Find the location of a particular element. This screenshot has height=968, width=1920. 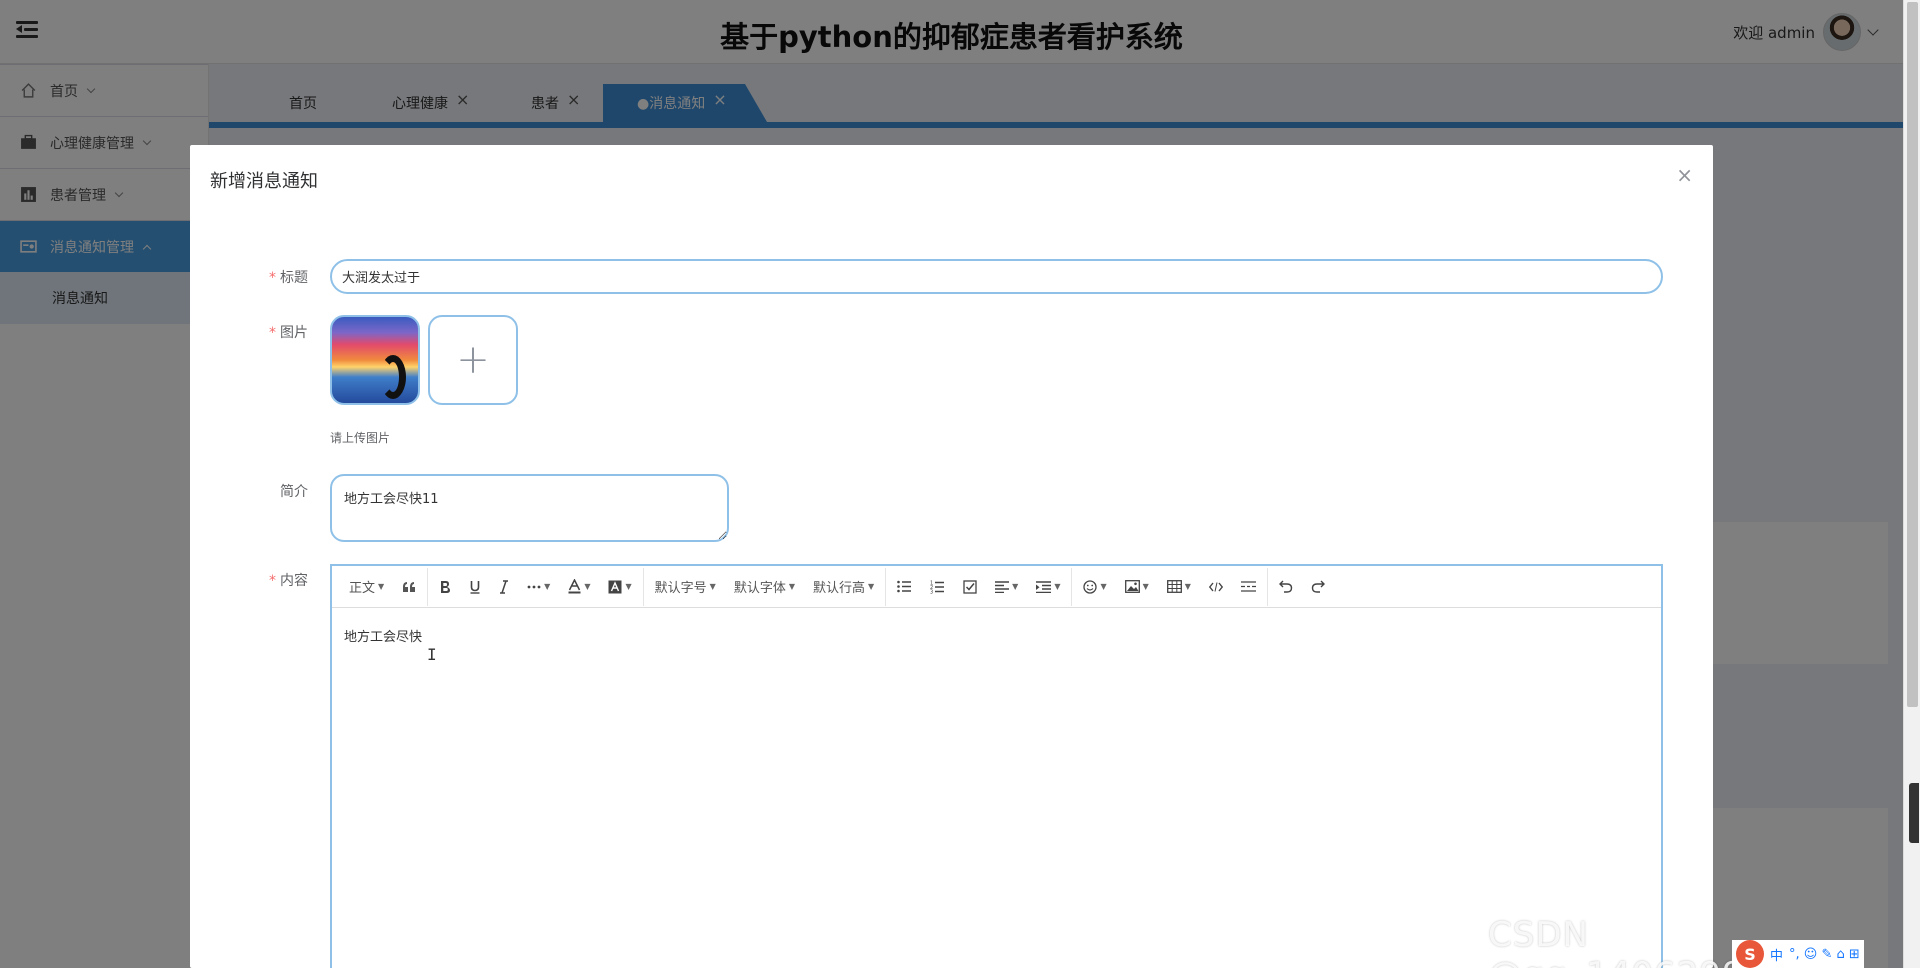

font-size-dropdown: 默认字号 ▼ is located at coordinates (685, 587).